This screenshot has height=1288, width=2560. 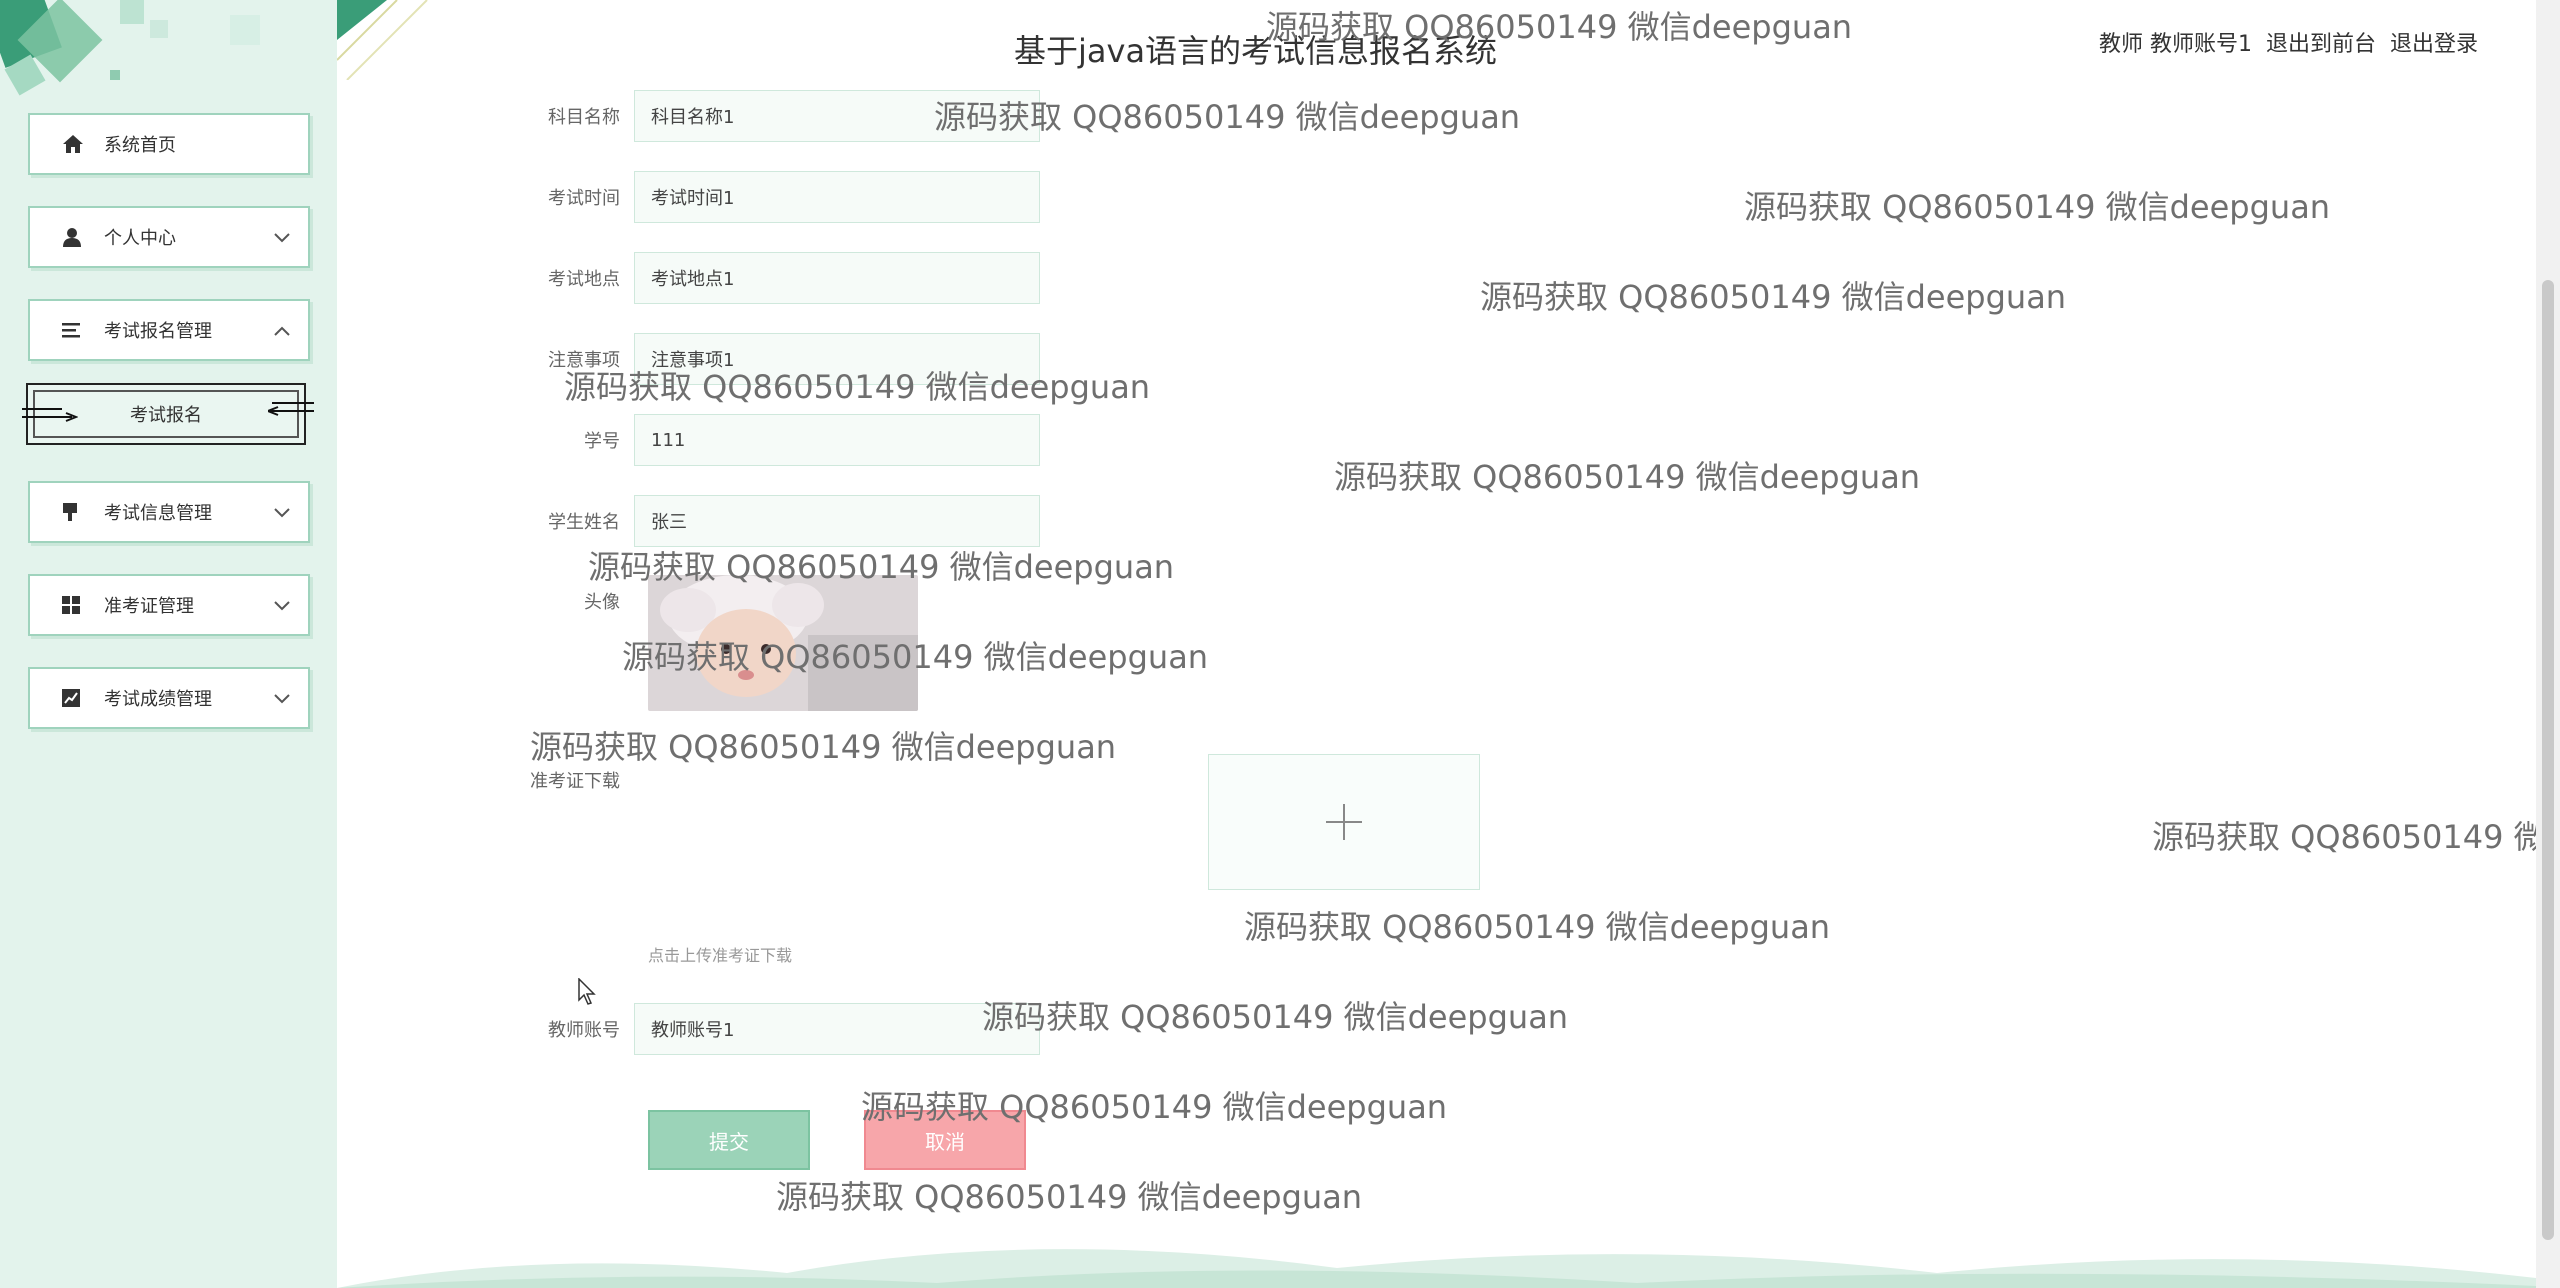 What do you see at coordinates (130, 48) in the screenshot?
I see `sidebar-decoration` at bounding box center [130, 48].